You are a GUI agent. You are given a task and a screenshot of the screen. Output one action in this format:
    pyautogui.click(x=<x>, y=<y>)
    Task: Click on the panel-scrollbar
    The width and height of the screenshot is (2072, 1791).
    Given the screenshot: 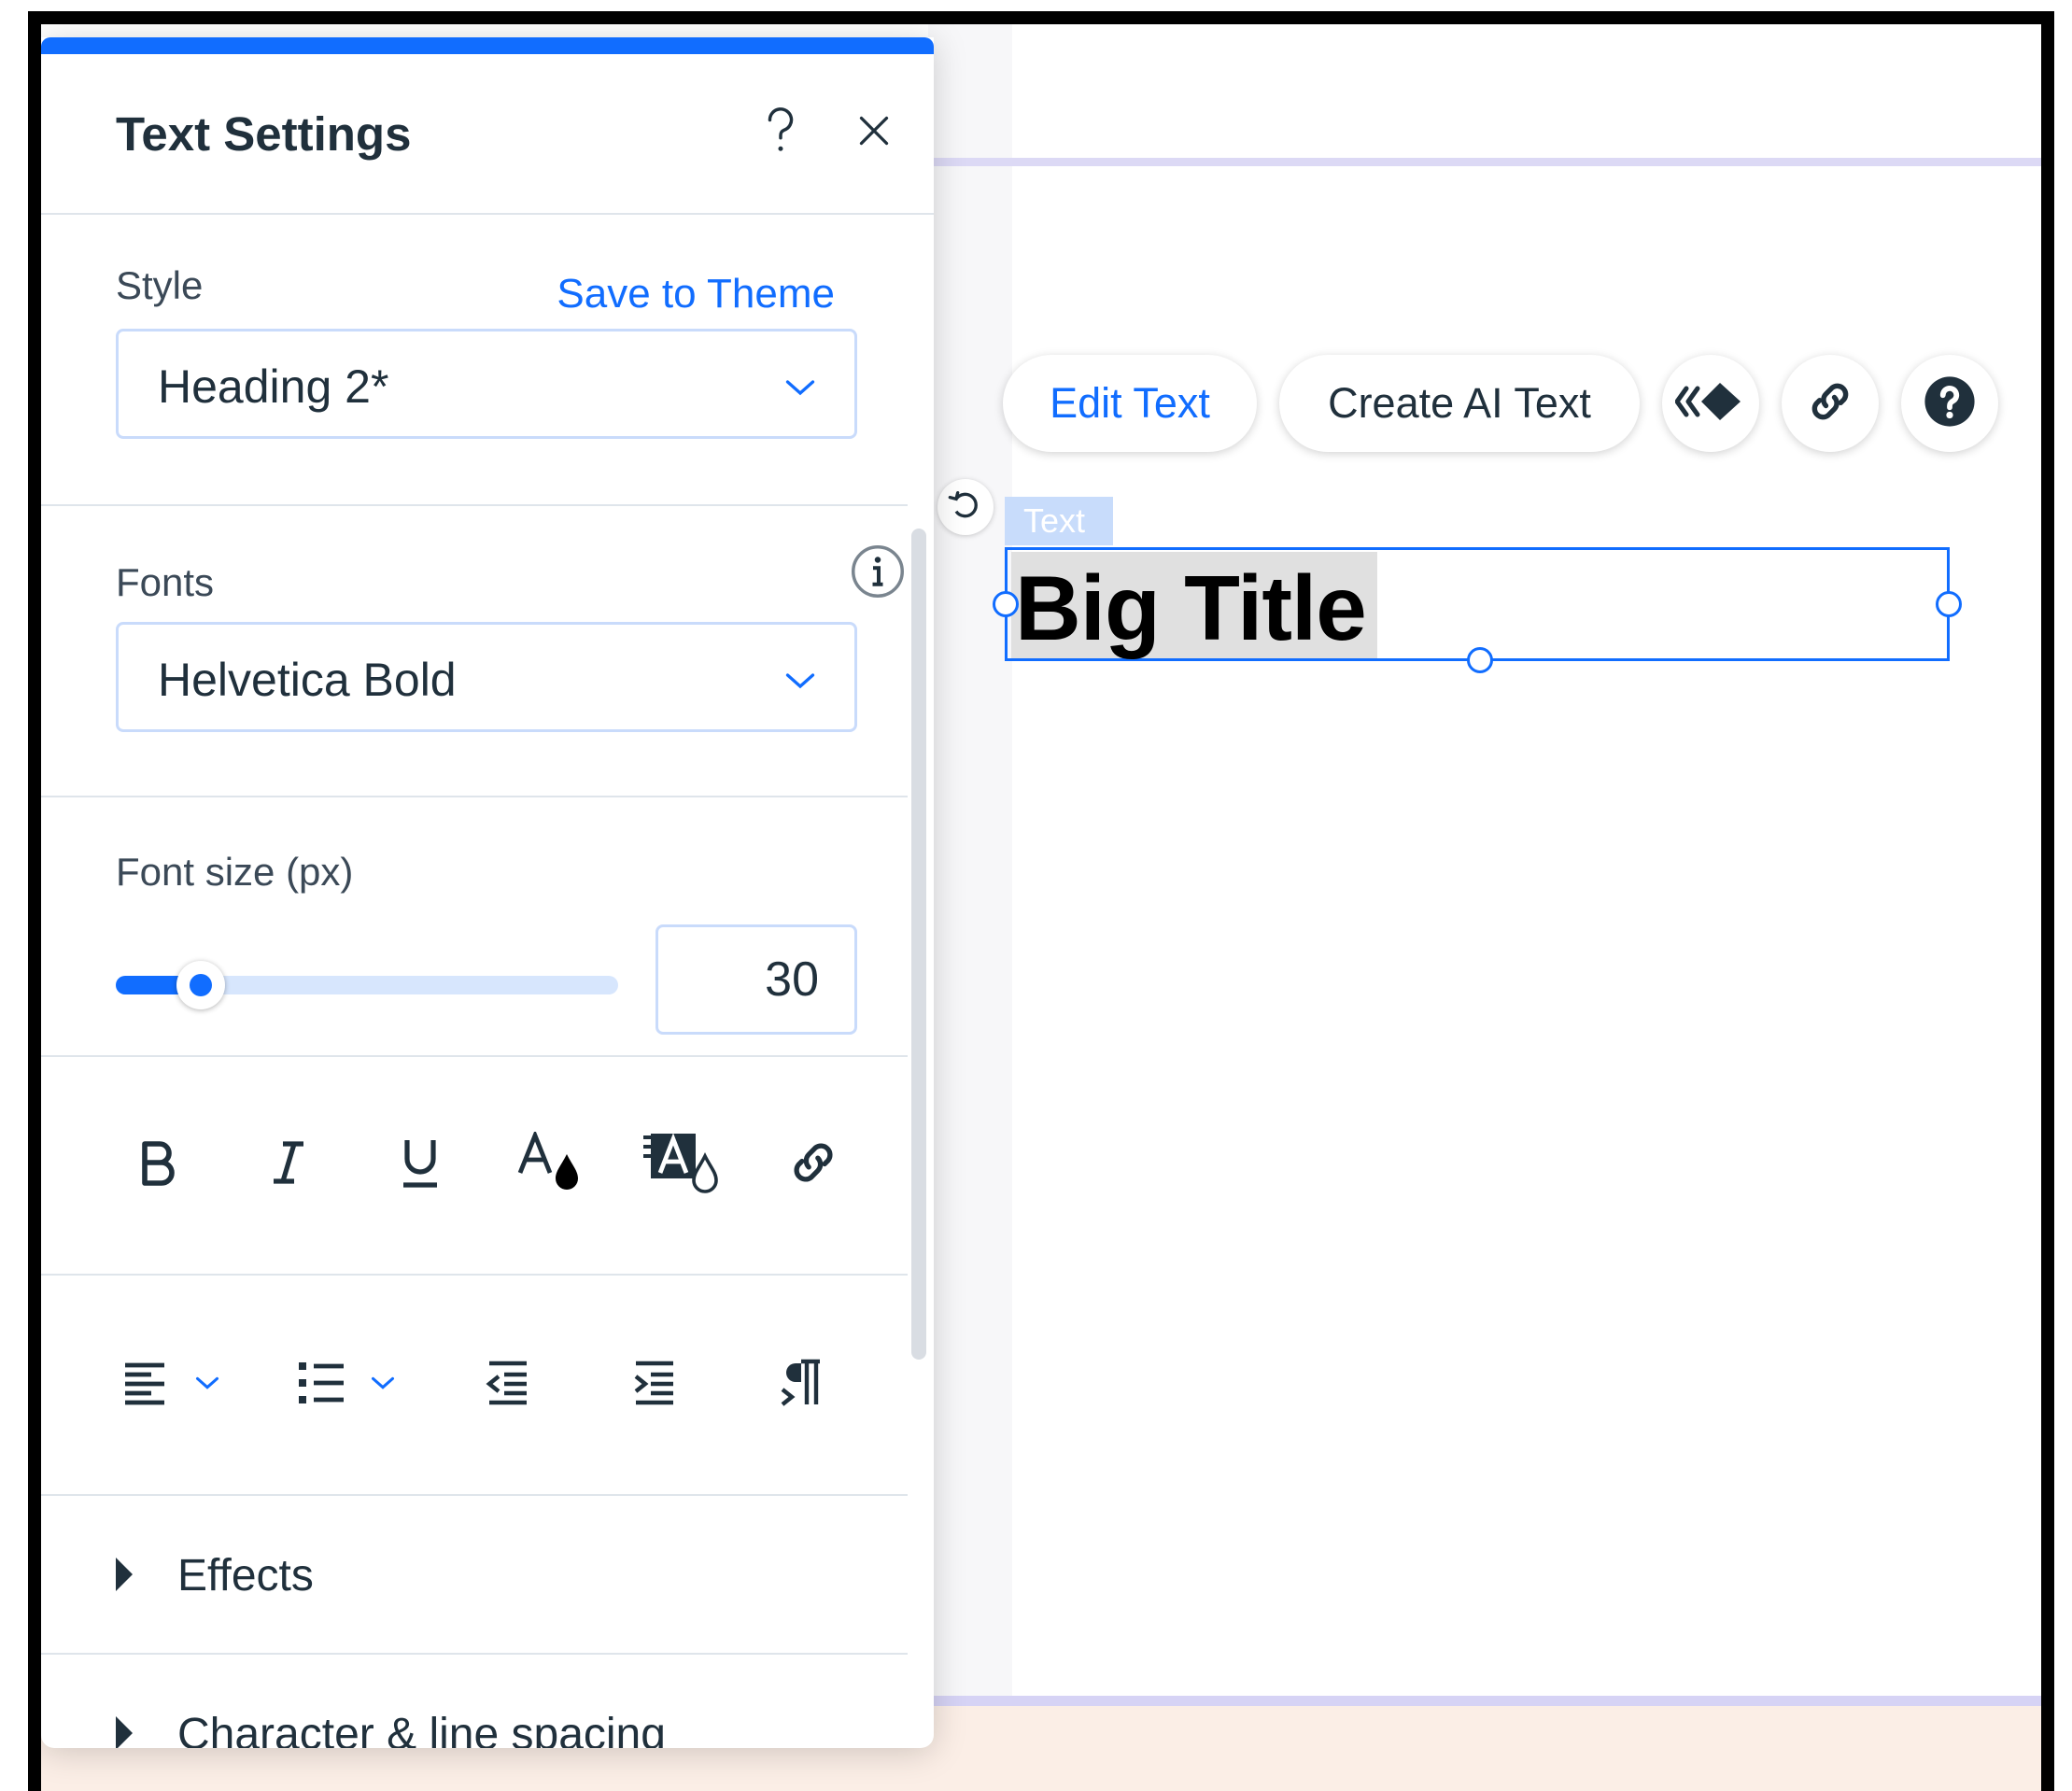 What is the action you would take?
    pyautogui.click(x=919, y=945)
    